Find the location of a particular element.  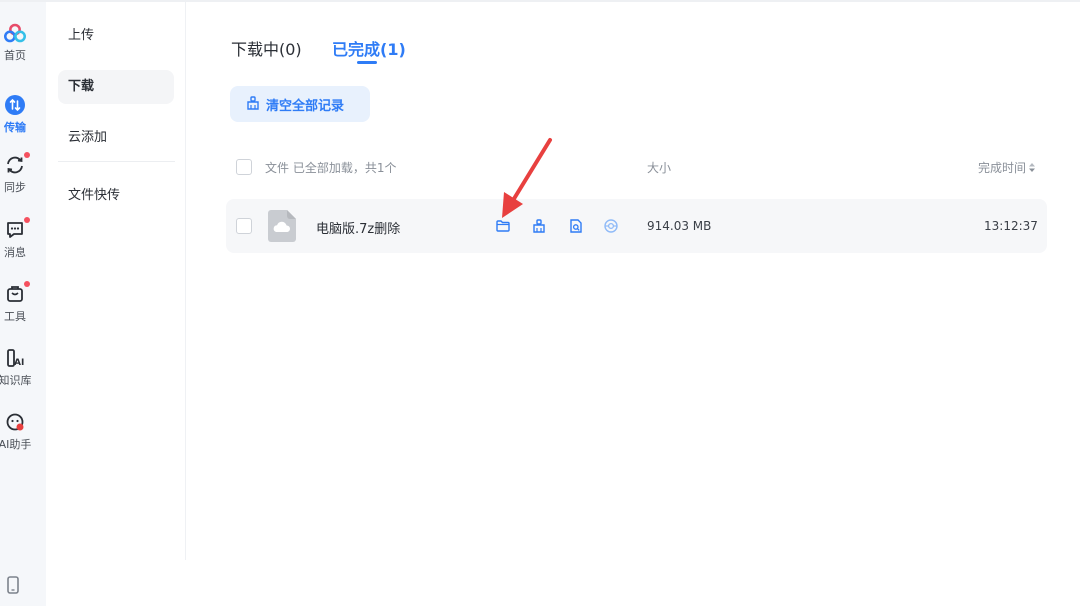

active-tab-indicator is located at coordinates (367, 62).